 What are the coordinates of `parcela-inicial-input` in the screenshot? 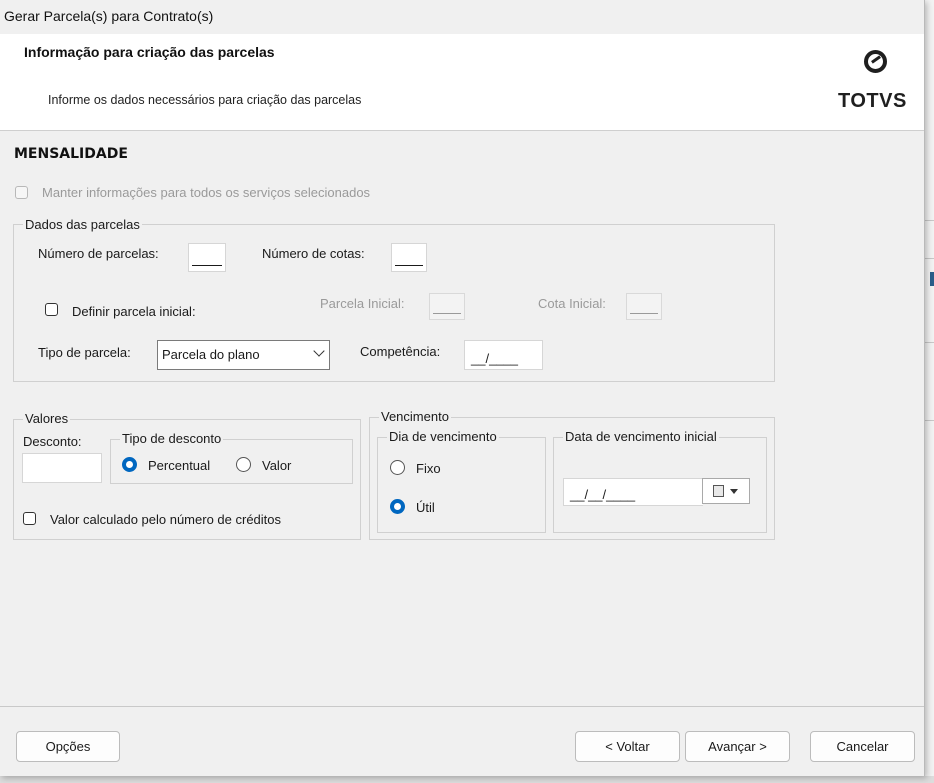 It's located at (447, 306).